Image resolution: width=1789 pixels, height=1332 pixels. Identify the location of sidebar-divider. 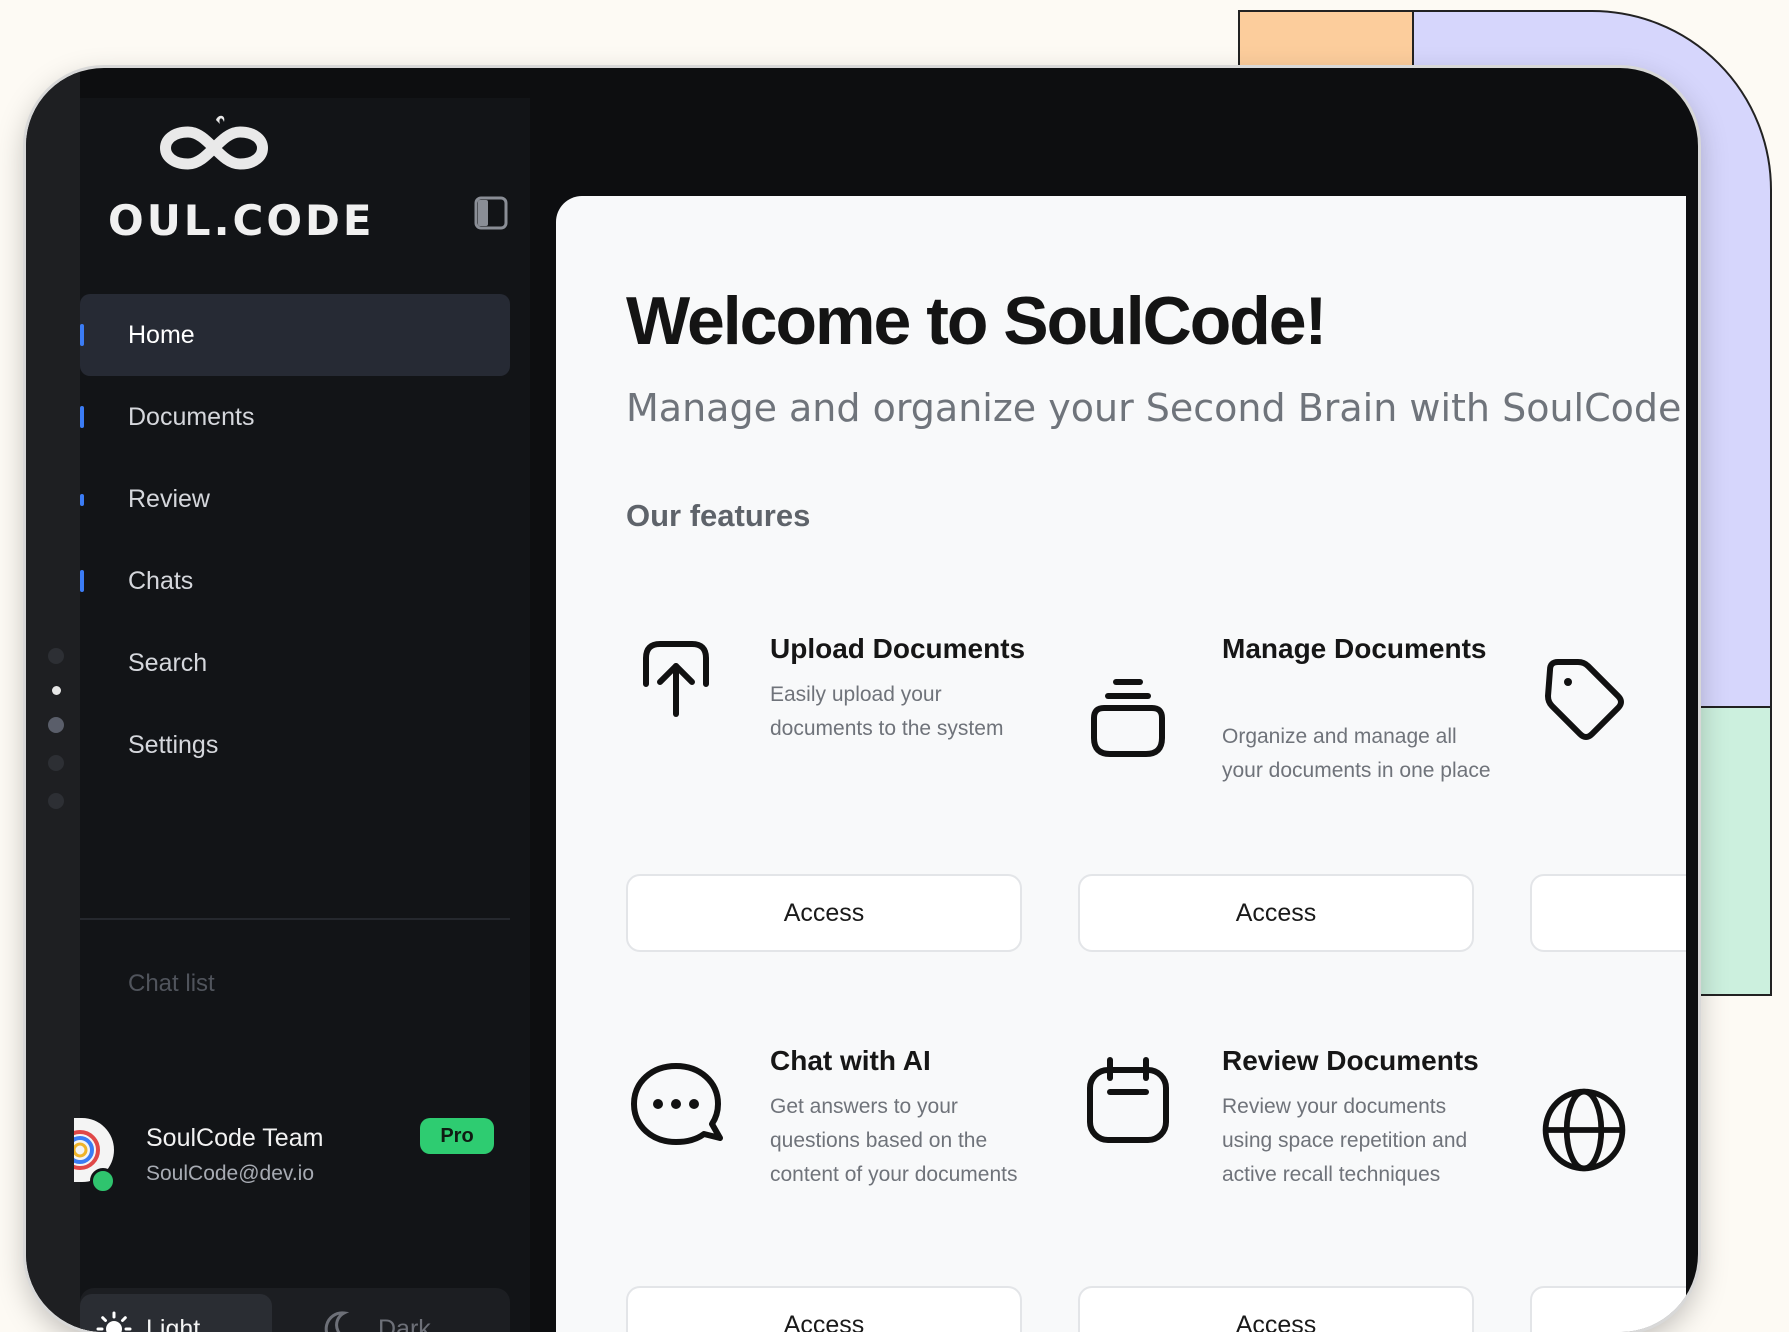
(295, 919).